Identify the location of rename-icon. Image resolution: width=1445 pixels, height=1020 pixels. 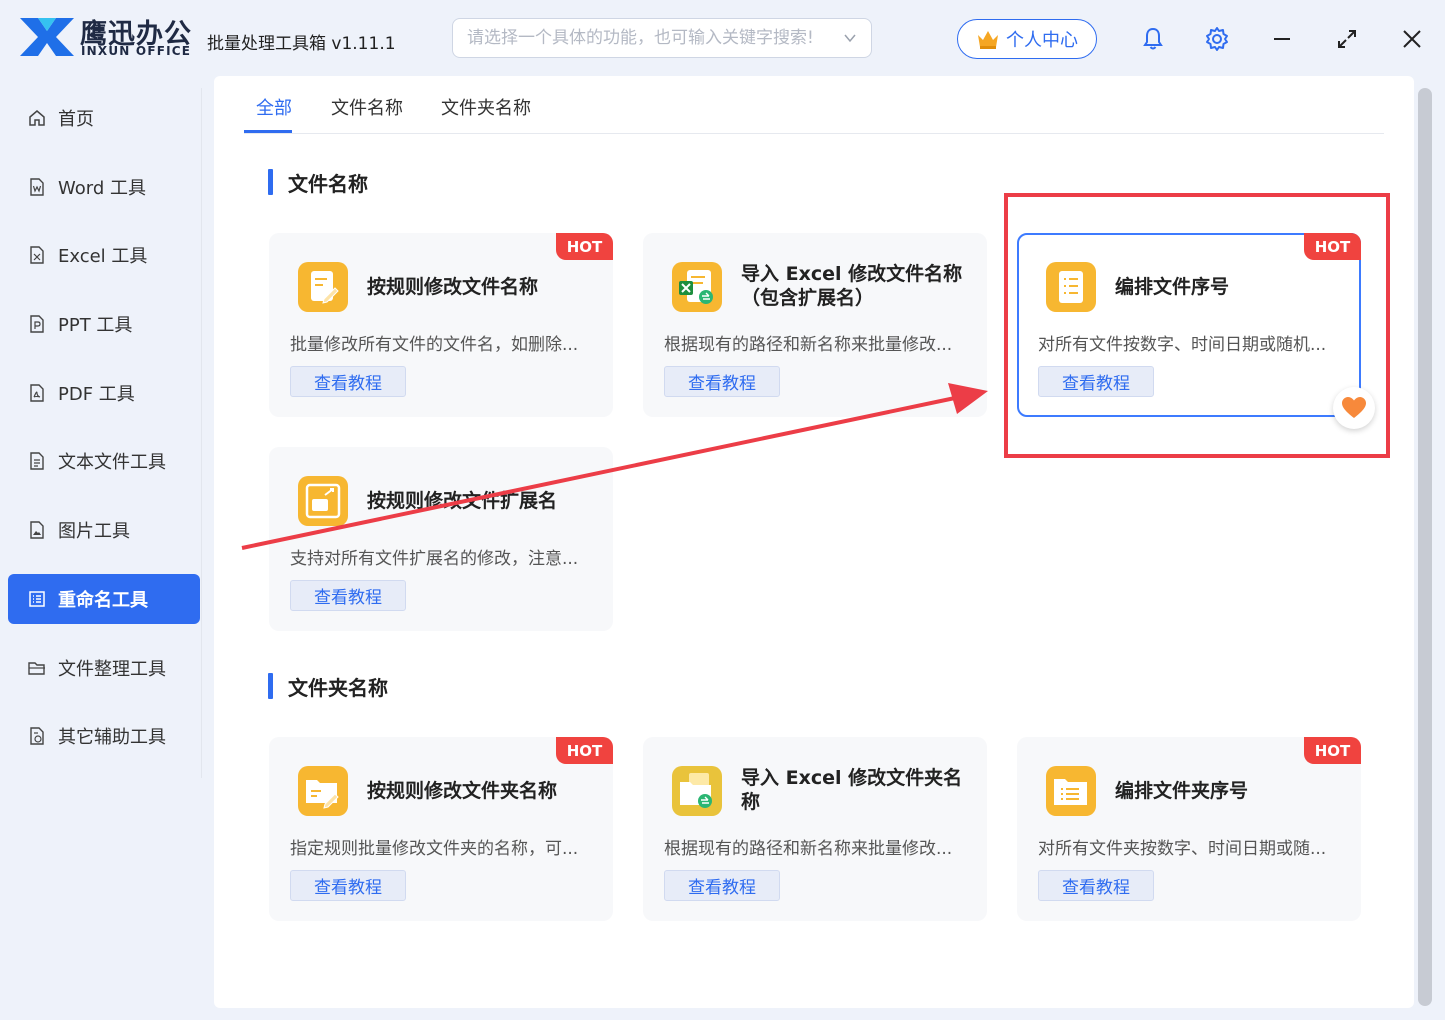
(37, 599).